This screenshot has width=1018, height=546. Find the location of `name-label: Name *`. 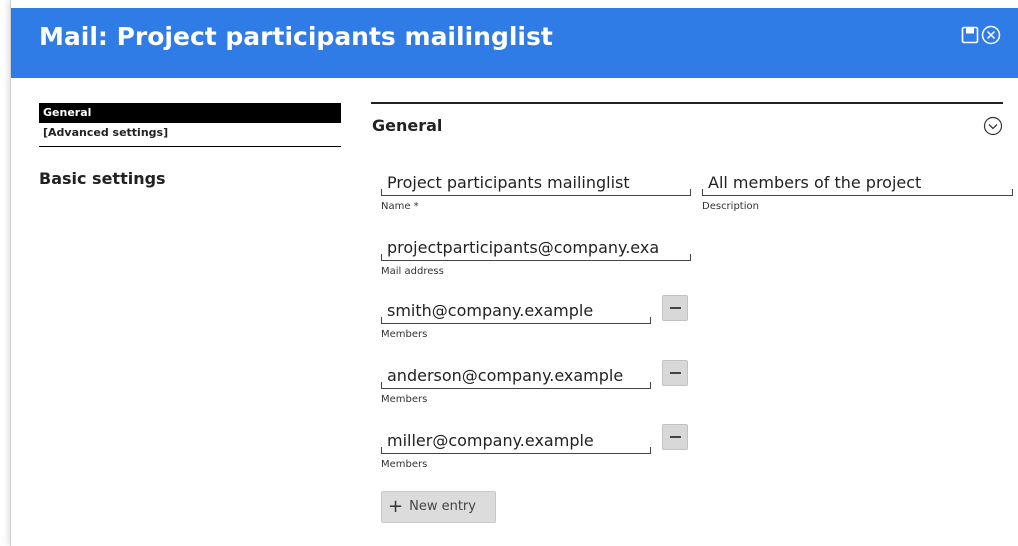

name-label: Name * is located at coordinates (400, 206).